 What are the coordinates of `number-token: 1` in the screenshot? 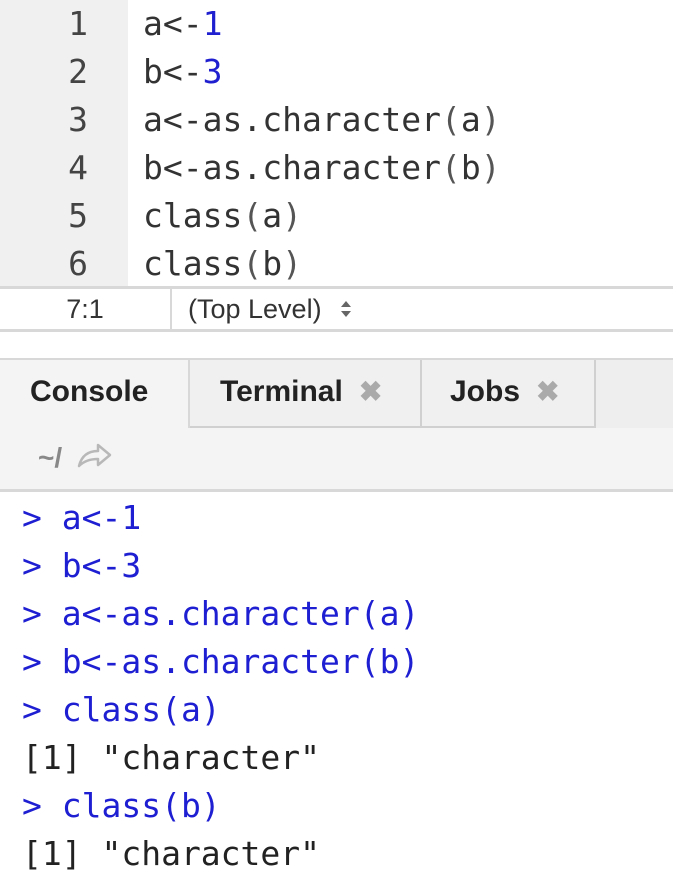 It's located at (212, 23).